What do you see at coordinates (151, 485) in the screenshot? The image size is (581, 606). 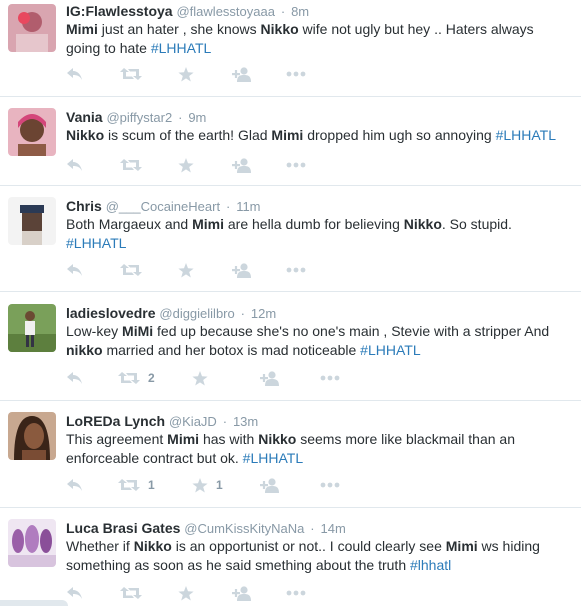 I see `retweet-count: 1` at bounding box center [151, 485].